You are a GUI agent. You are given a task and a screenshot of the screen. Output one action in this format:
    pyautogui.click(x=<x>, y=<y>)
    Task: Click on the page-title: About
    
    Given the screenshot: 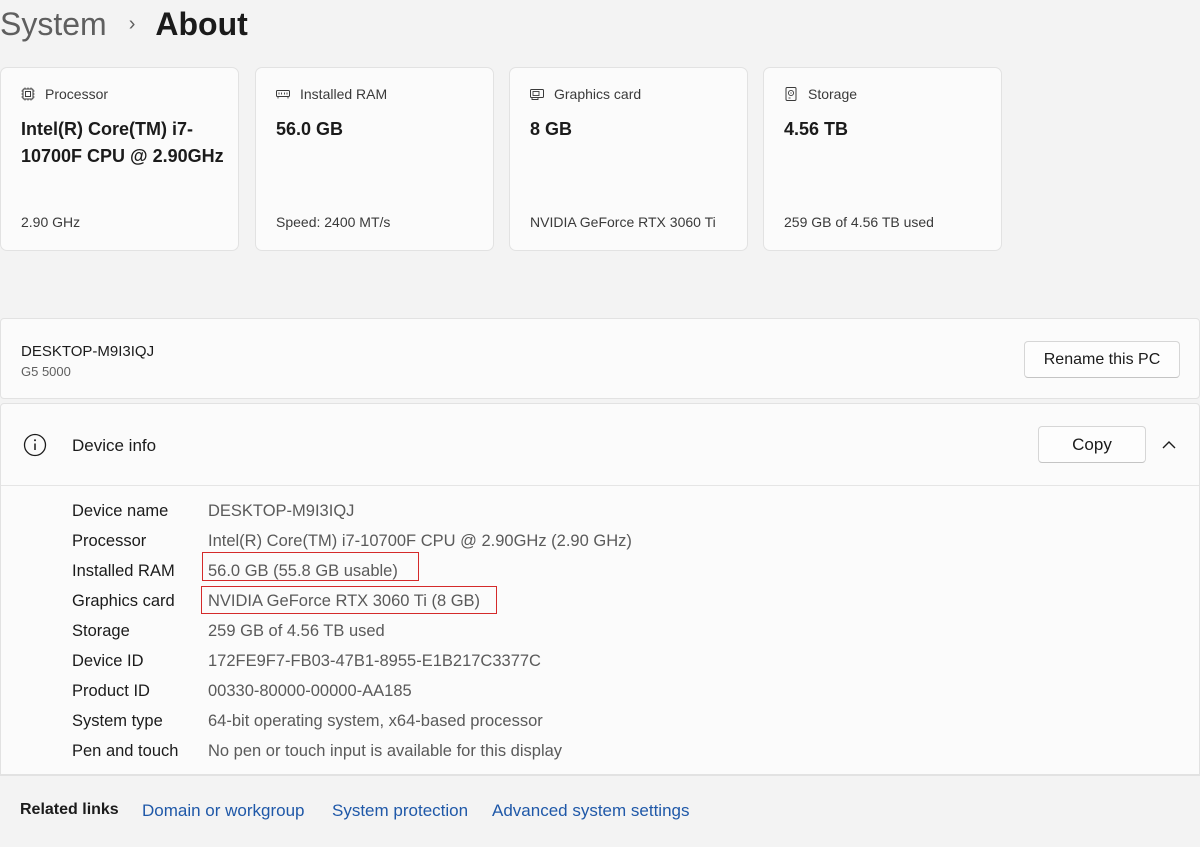 What is the action you would take?
    pyautogui.click(x=201, y=23)
    